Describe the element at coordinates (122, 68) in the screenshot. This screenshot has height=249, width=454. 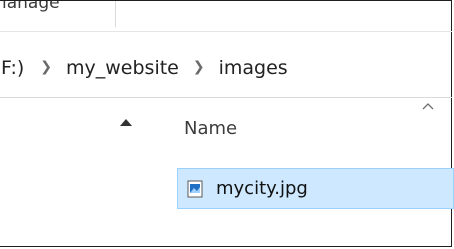
I see `breadcrumb-item-my-website: my_website` at that location.